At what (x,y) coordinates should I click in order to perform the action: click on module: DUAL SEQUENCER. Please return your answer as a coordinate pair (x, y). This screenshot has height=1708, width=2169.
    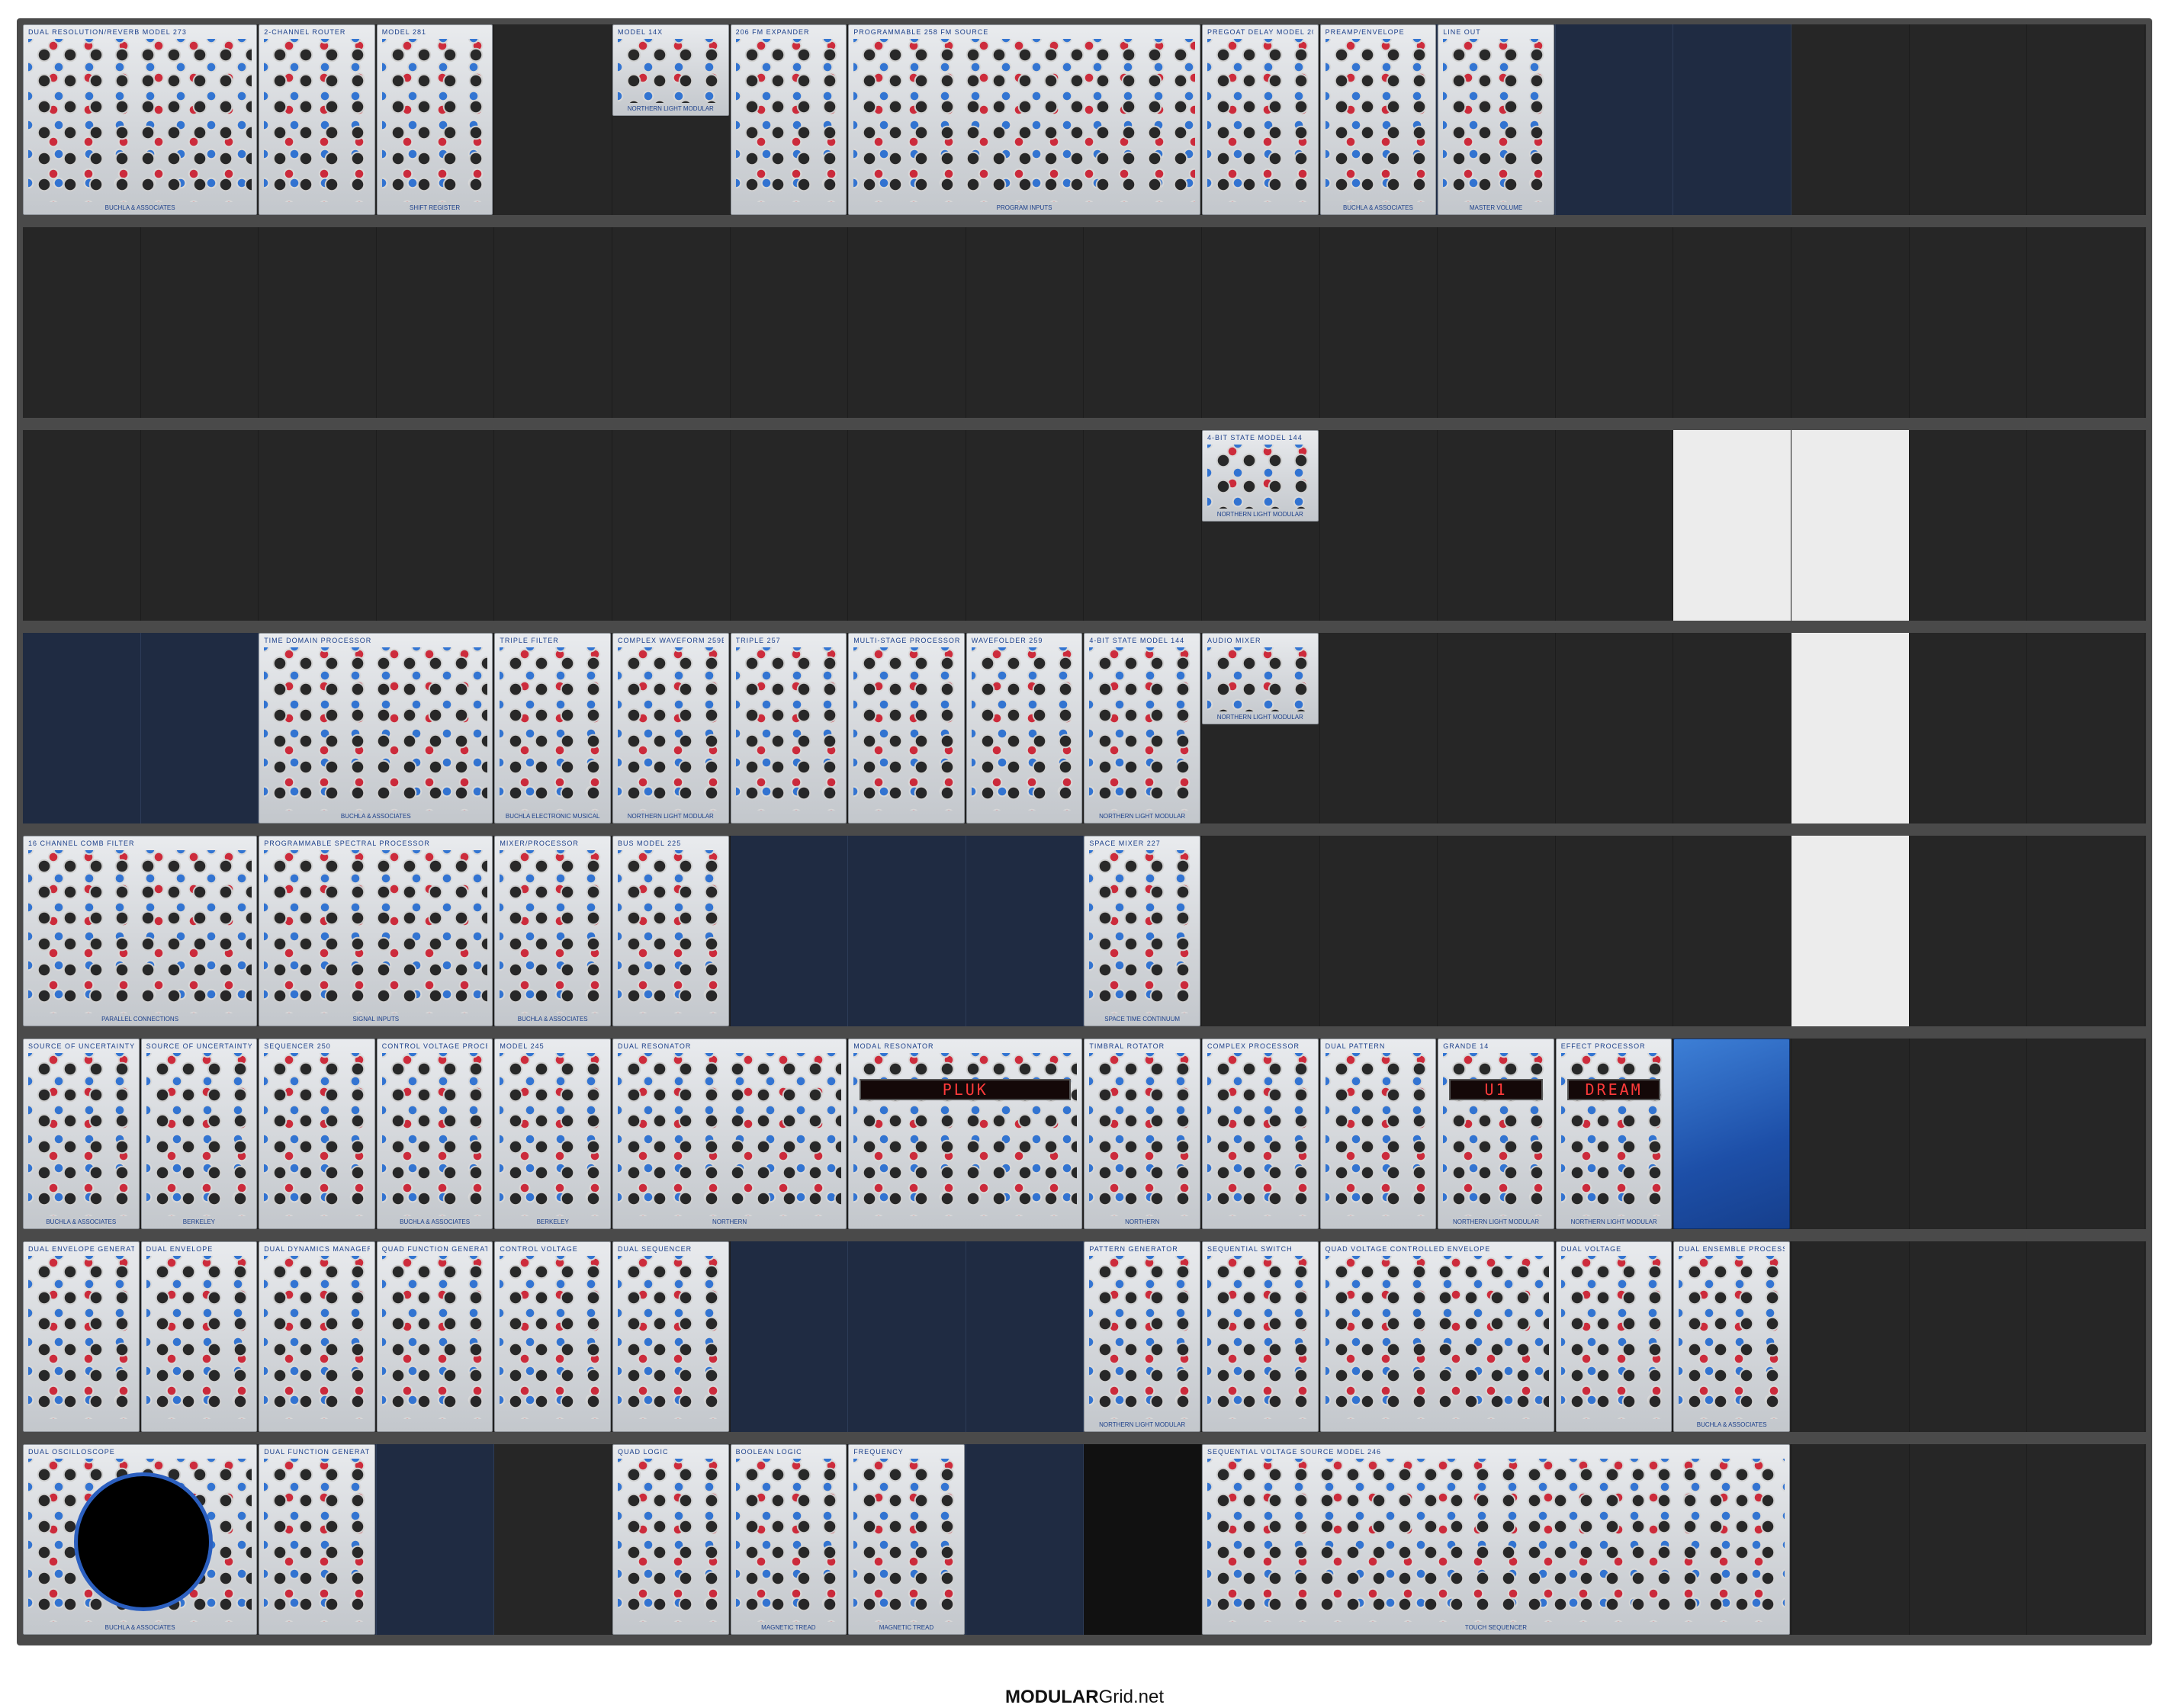
    Looking at the image, I should click on (670, 1336).